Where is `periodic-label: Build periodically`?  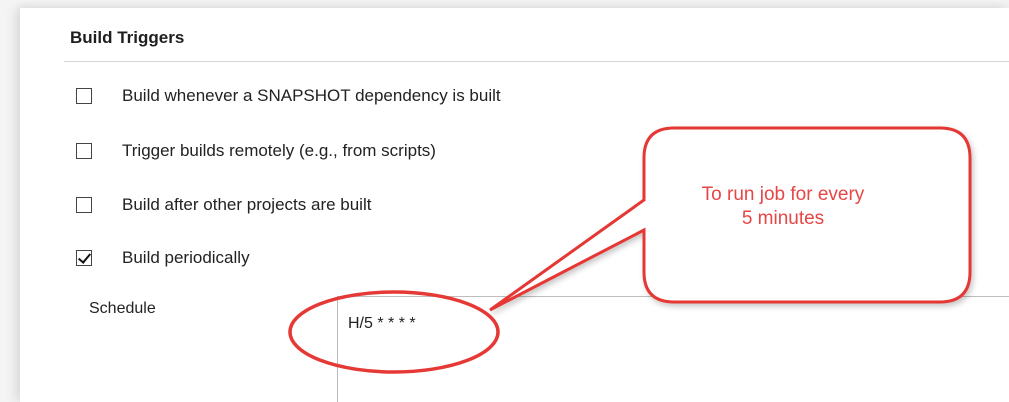 periodic-label: Build periodically is located at coordinates (186, 257).